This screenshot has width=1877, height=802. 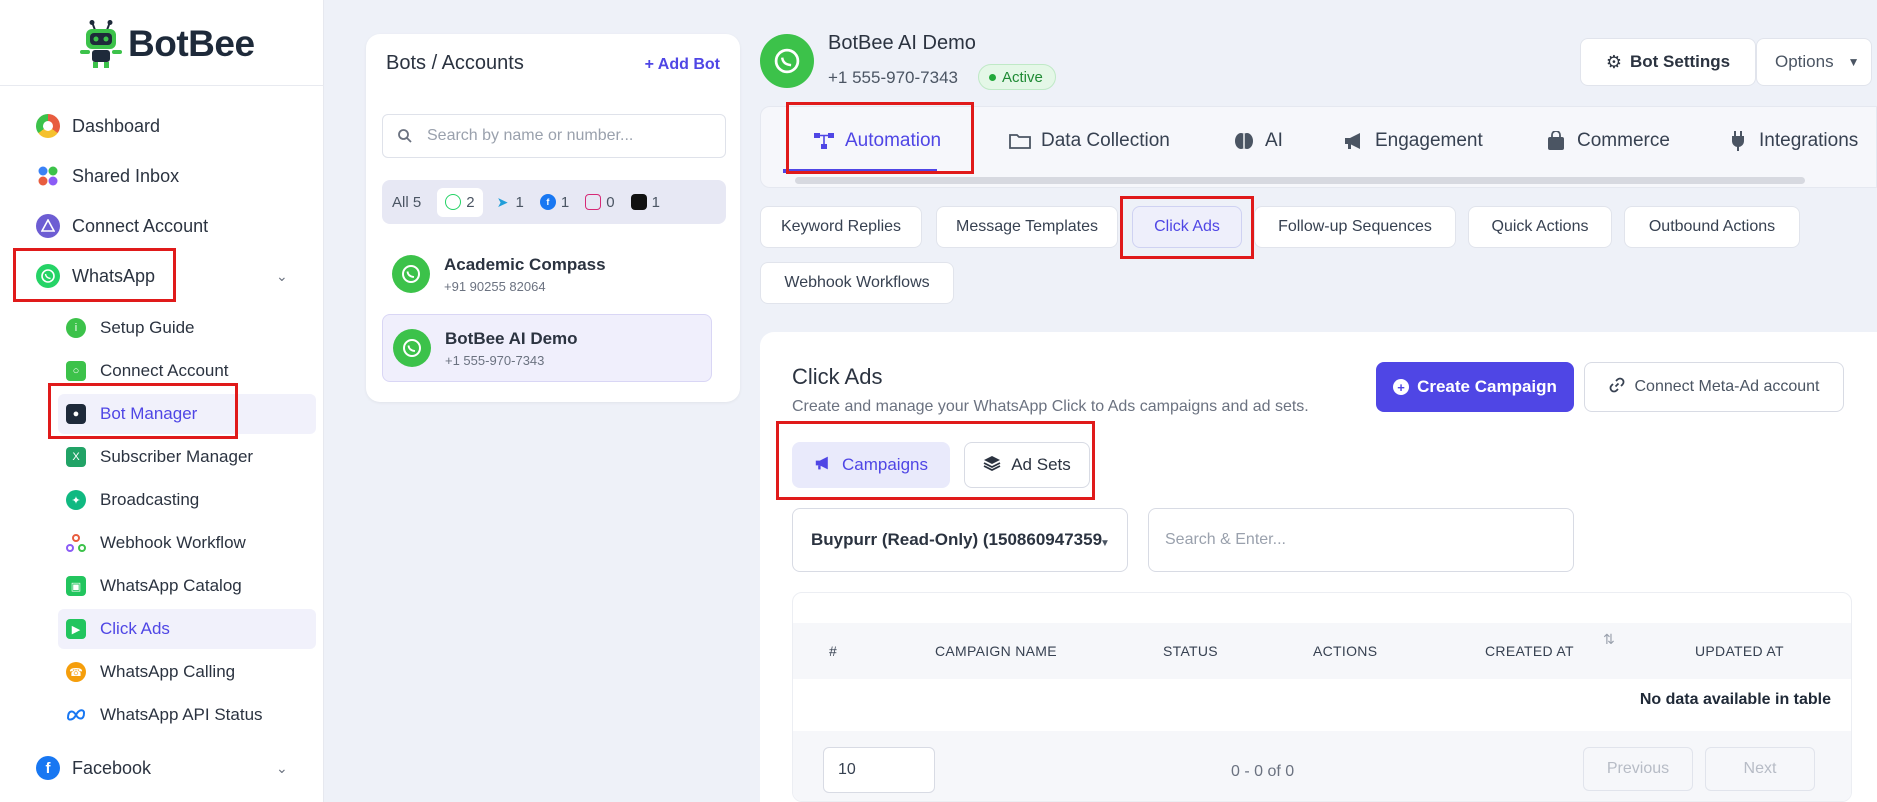 I want to click on sidebar-sub-webhook-workflow: Webhook Workflow, so click(x=187, y=543).